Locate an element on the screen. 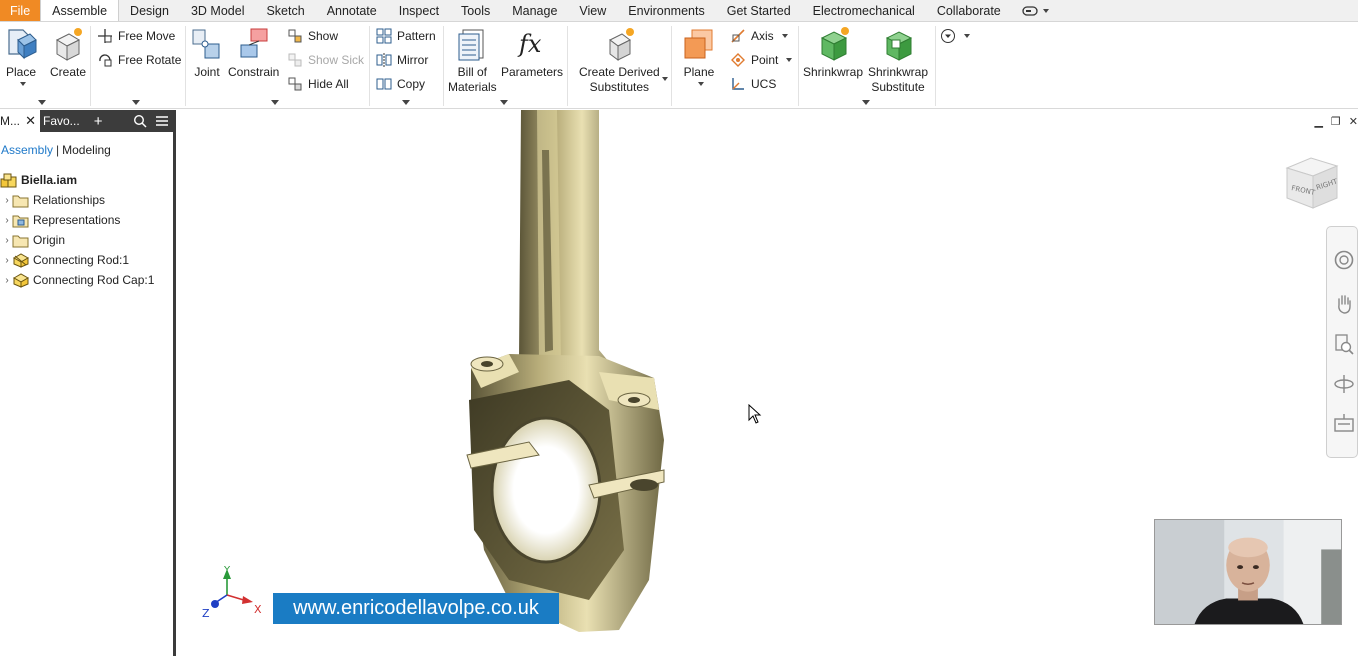 The width and height of the screenshot is (1358, 656). tab-design: Design is located at coordinates (149, 10).